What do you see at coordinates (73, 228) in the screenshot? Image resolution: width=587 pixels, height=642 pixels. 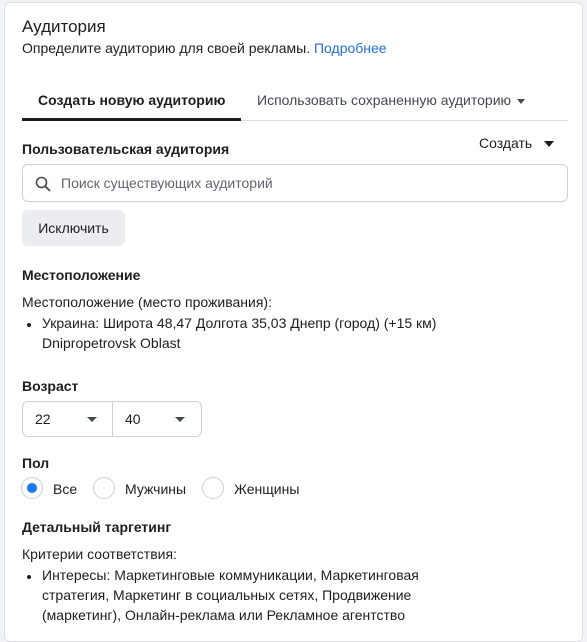 I see `exclude-button: Исключить` at bounding box center [73, 228].